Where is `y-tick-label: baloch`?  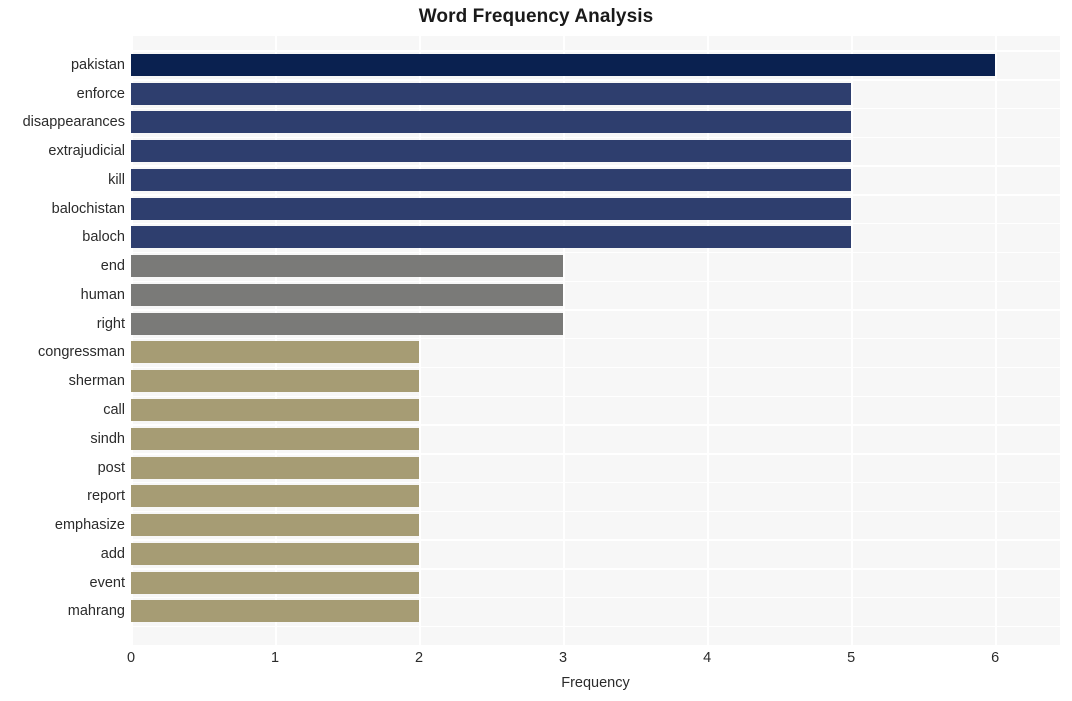
y-tick-label: baloch is located at coordinates (103, 237).